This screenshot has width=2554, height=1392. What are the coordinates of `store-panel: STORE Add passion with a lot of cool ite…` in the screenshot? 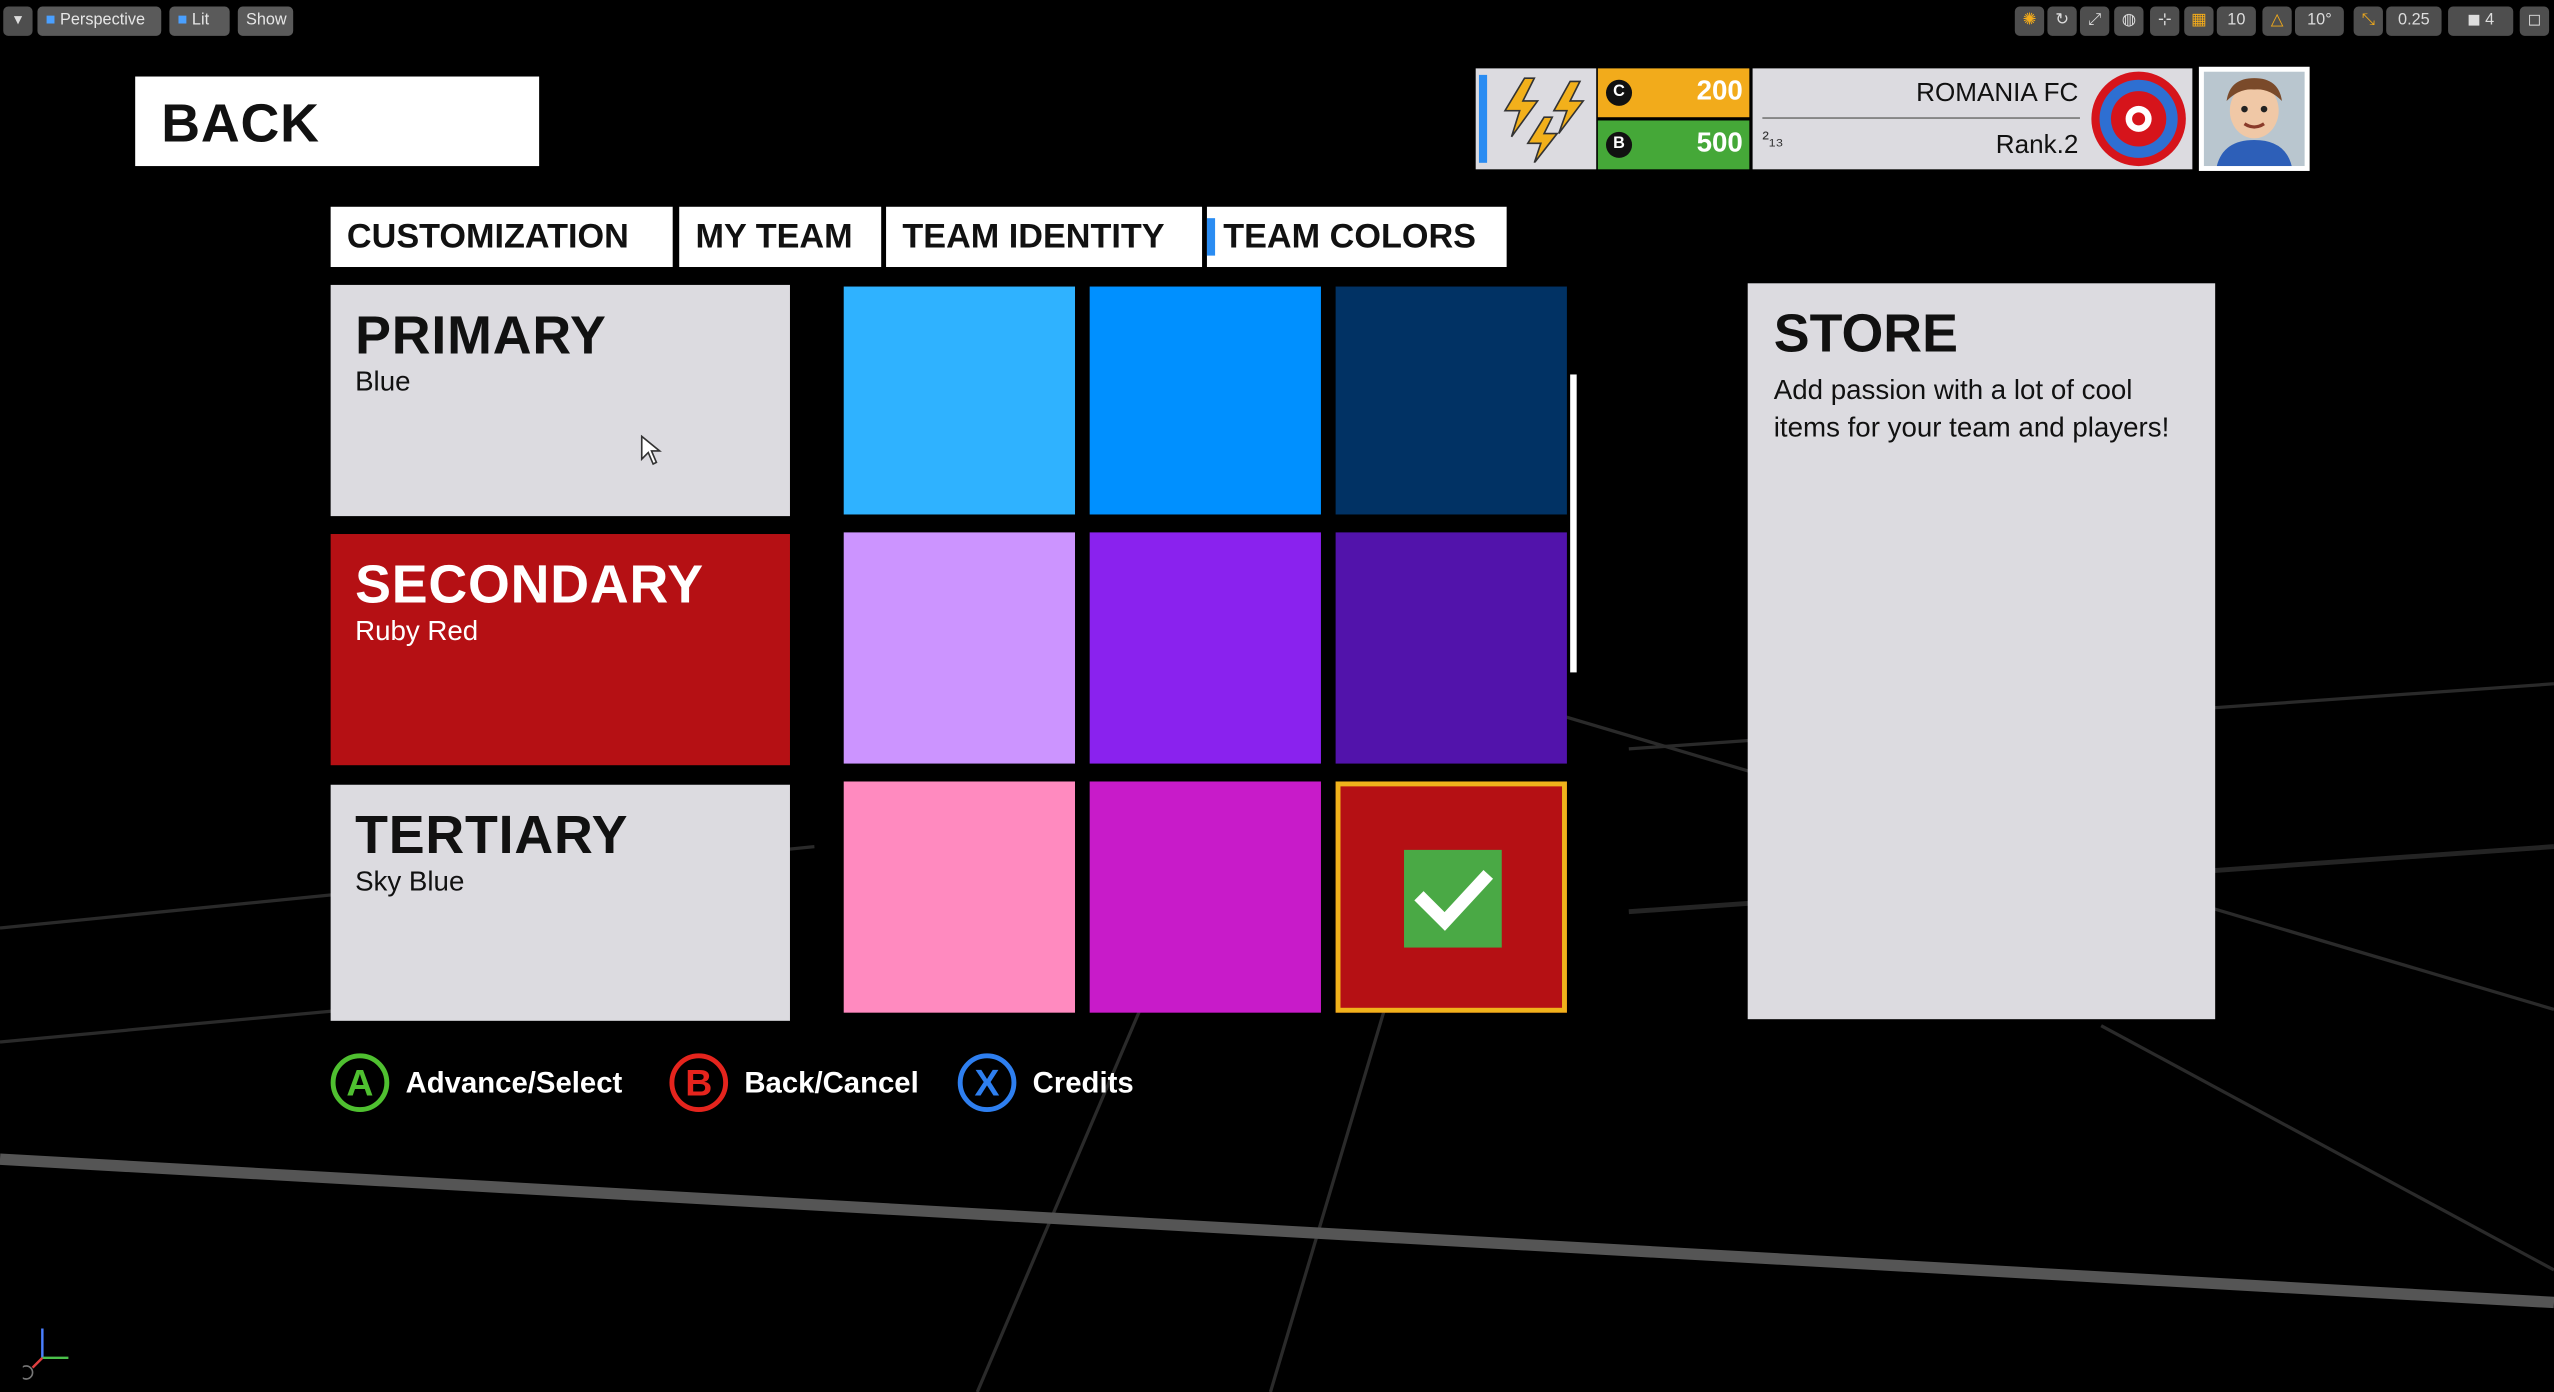 It's located at (1981, 651).